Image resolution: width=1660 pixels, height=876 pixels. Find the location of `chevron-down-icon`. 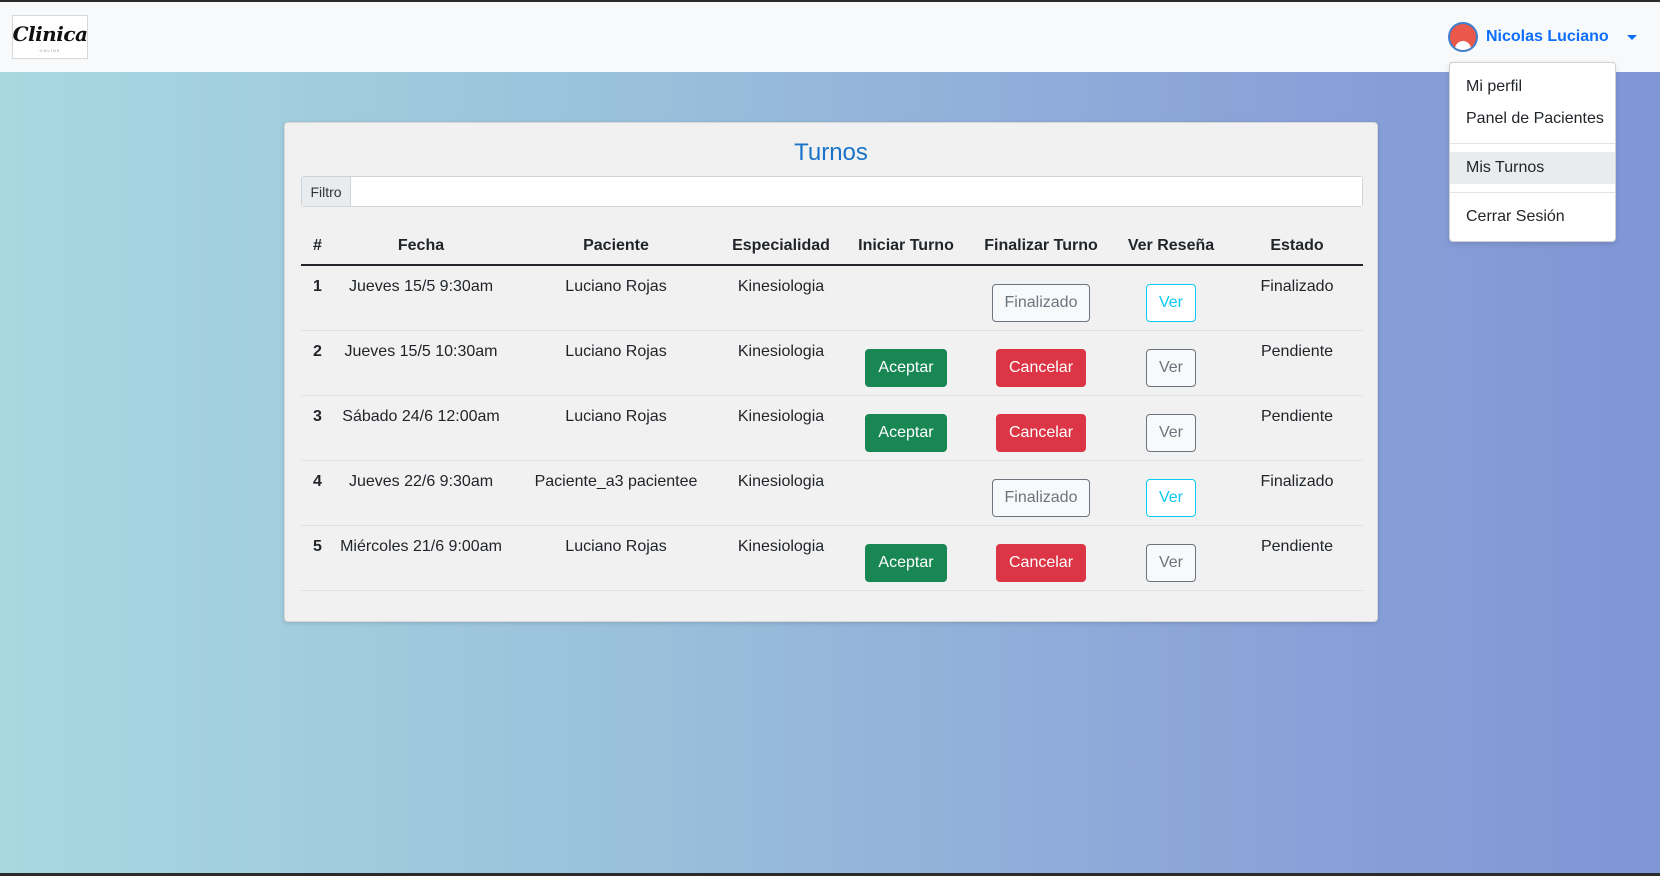

chevron-down-icon is located at coordinates (1631, 37).